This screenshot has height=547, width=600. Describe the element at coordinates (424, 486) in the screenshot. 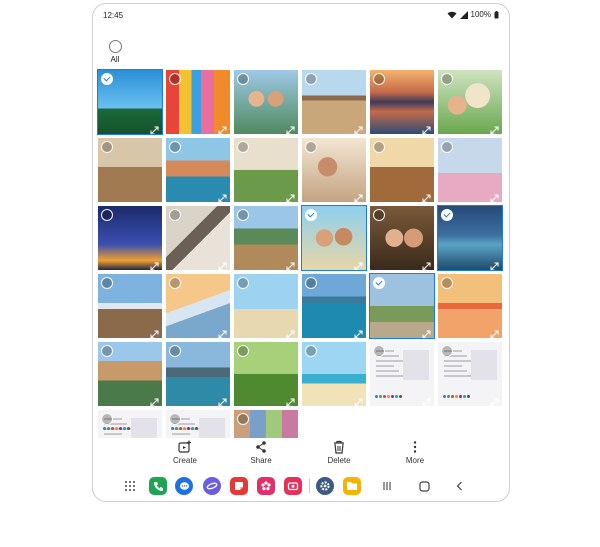

I see `home-icon` at that location.